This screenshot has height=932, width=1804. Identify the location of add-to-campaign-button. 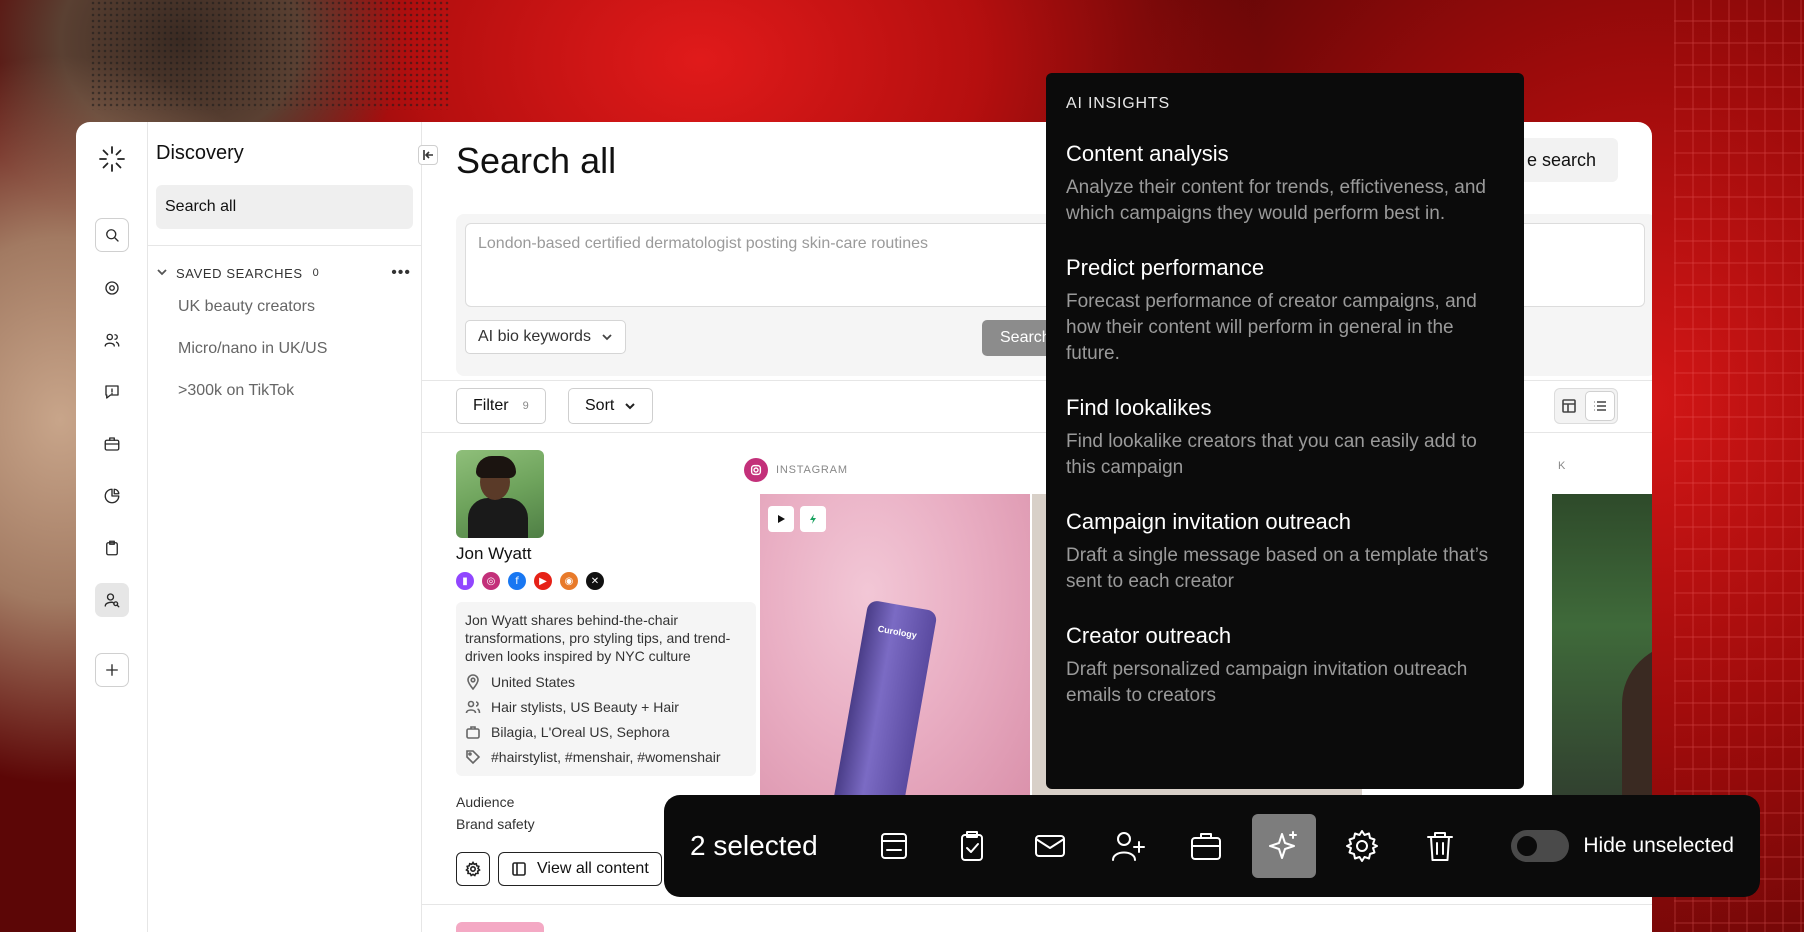
(1206, 846).